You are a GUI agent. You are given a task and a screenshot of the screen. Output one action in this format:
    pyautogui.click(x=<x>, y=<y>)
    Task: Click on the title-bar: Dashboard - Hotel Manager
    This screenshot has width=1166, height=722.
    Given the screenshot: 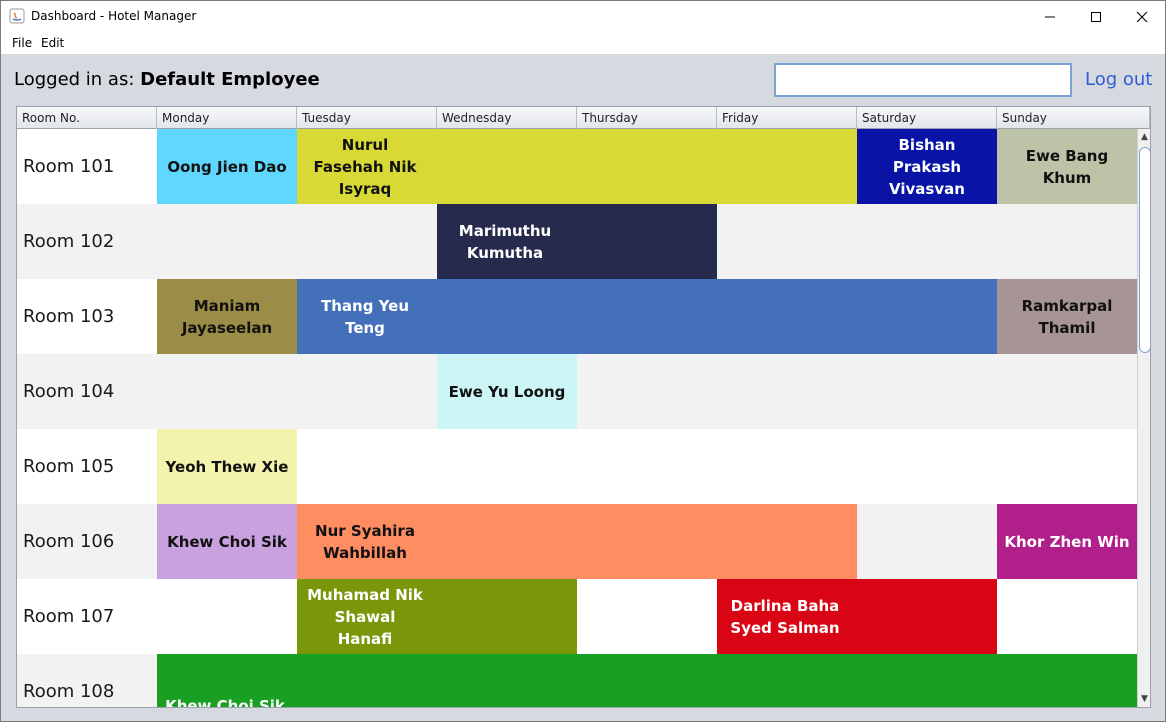 What is the action you would take?
    pyautogui.click(x=583, y=16)
    